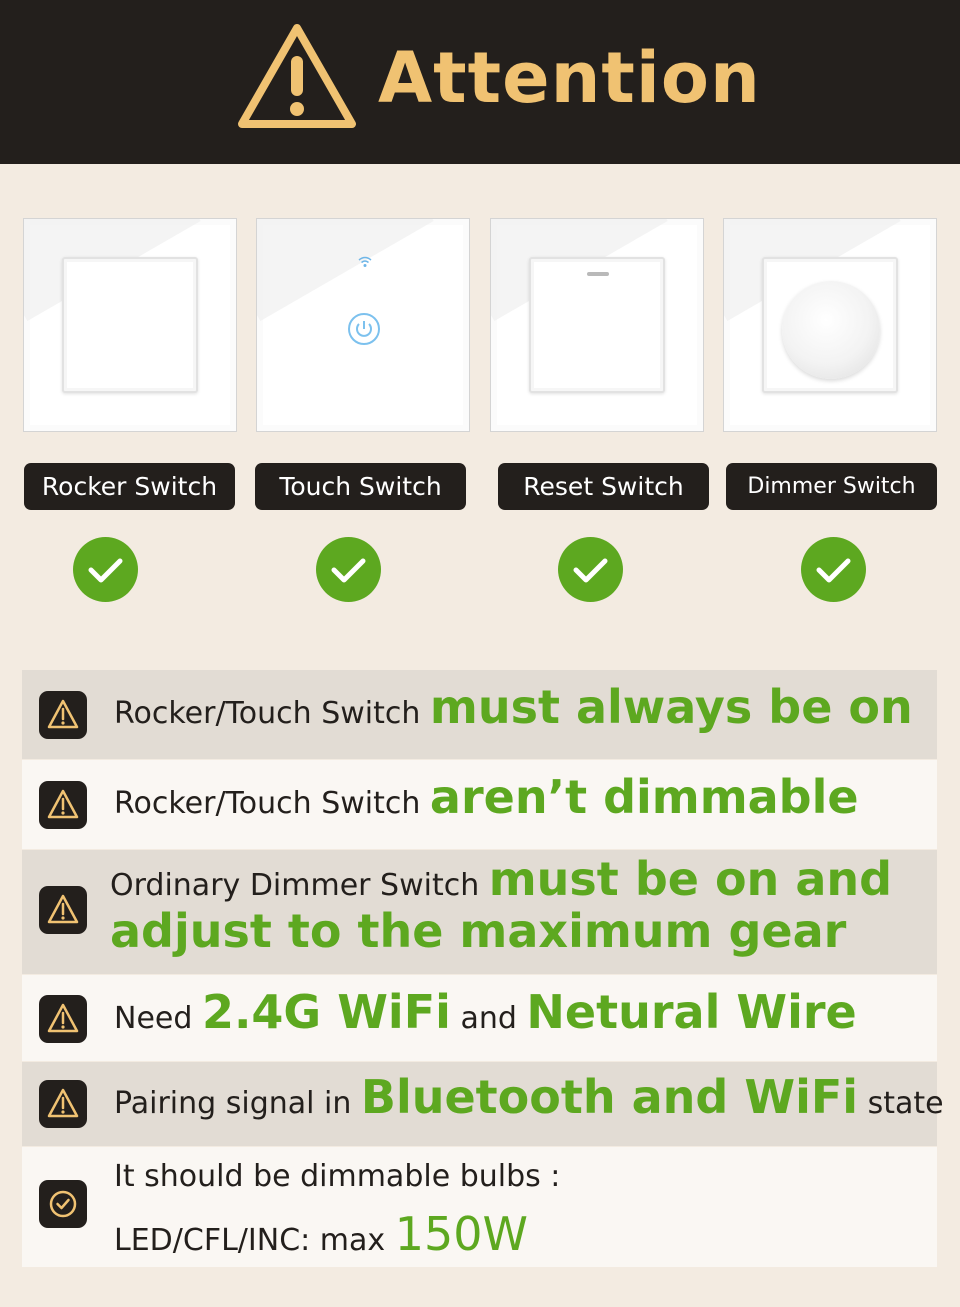  I want to click on wifi-icon, so click(365, 261).